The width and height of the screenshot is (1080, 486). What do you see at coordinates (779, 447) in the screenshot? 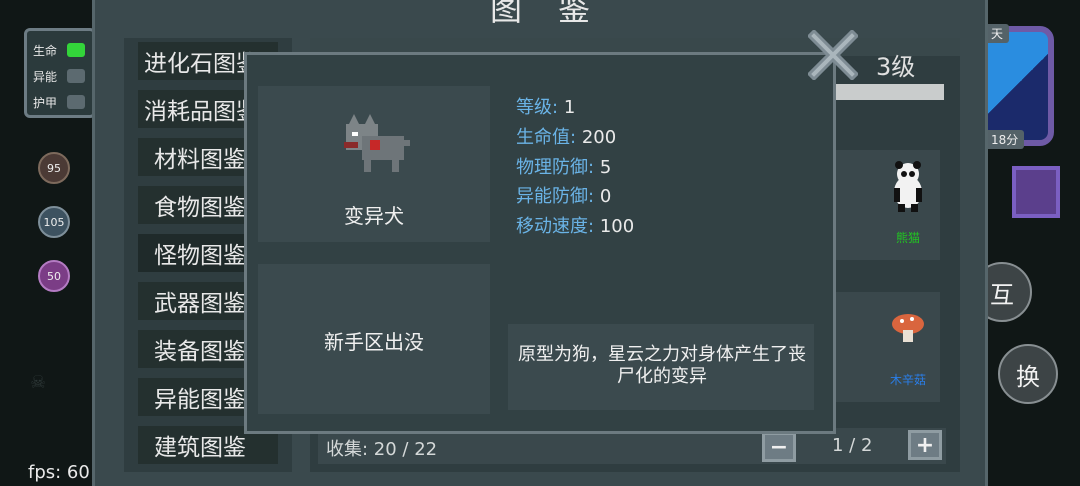
I see `page-prev-button: −` at bounding box center [779, 447].